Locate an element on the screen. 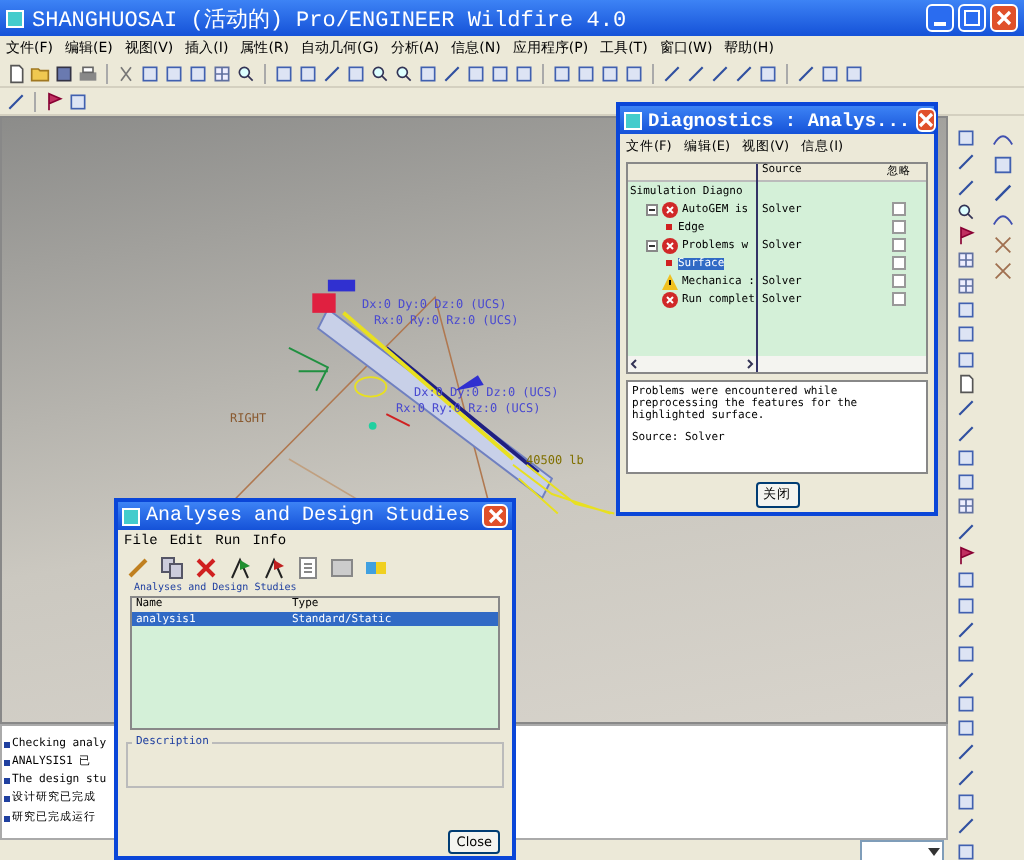 The width and height of the screenshot is (1024, 860). delete-icon is located at coordinates (206, 568).